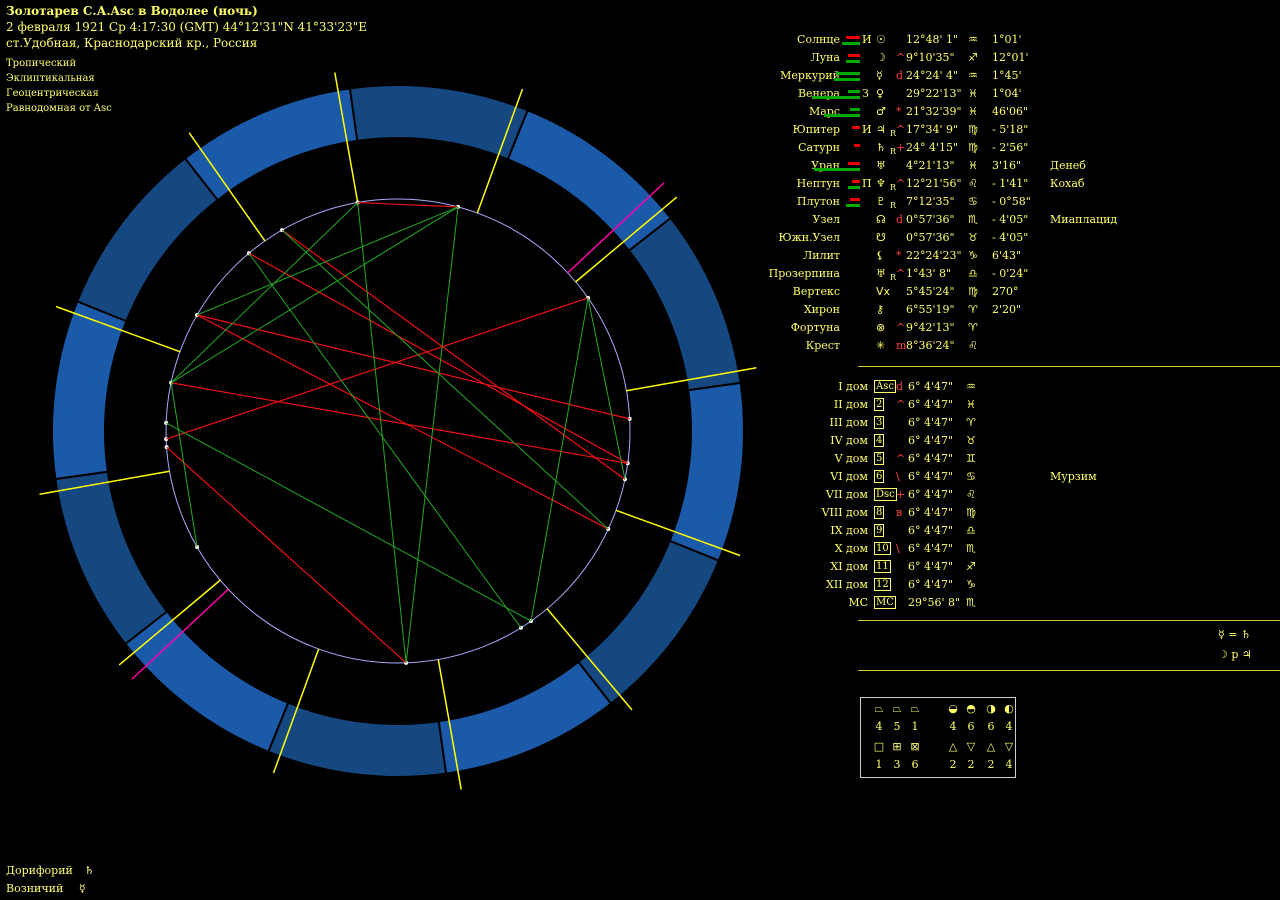  Describe the element at coordinates (1084, 219) in the screenshot. I see `fixed-star: Миаплацид` at that location.